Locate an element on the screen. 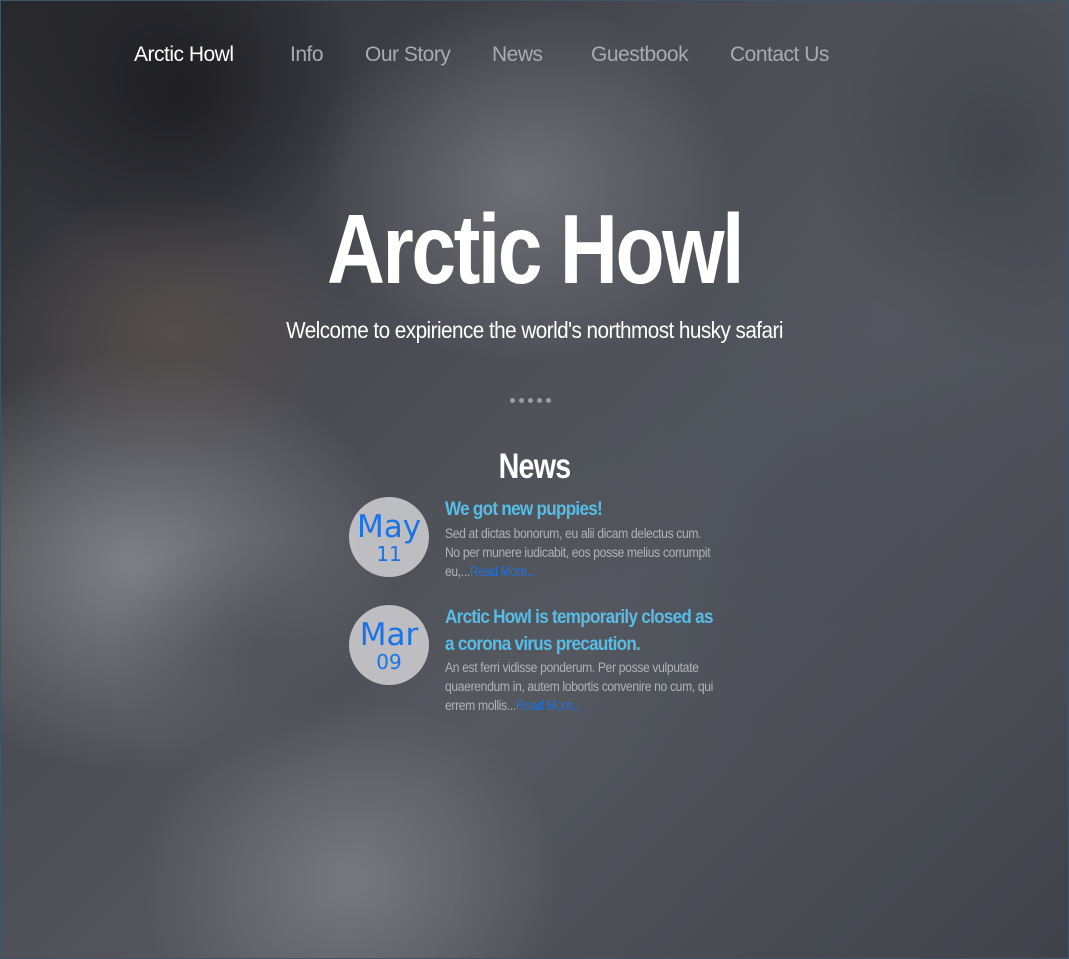  nav-item-our-story: Our Story is located at coordinates (408, 55).